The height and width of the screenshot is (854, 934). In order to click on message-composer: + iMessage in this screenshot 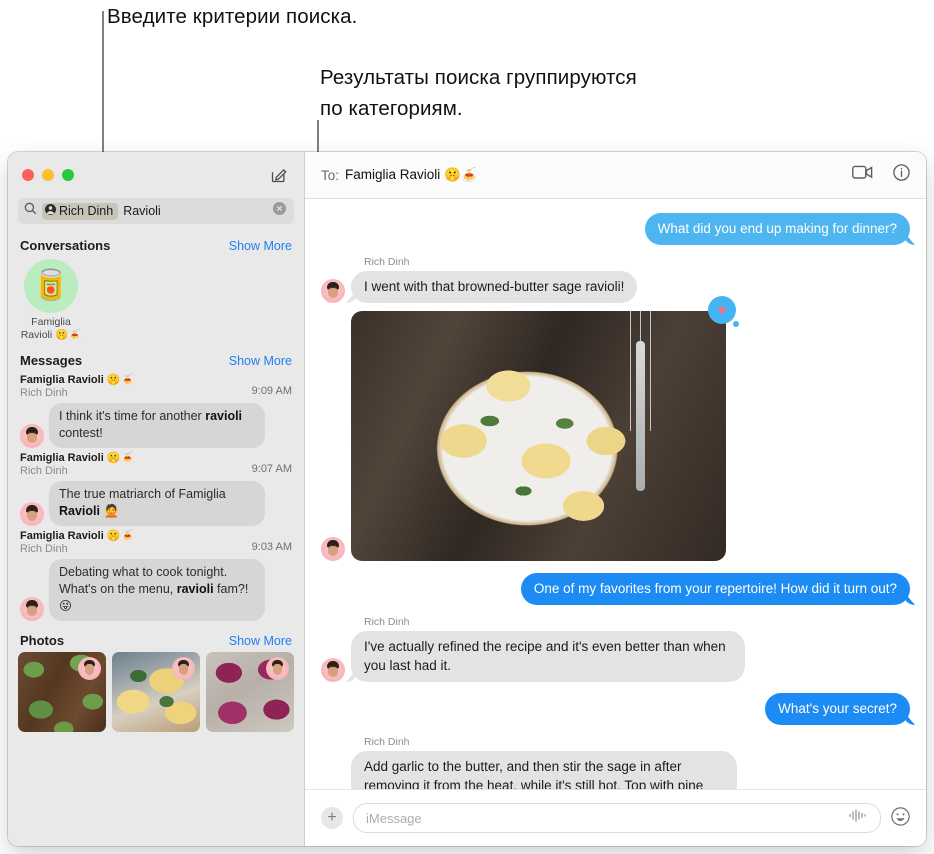, I will do `click(615, 817)`.